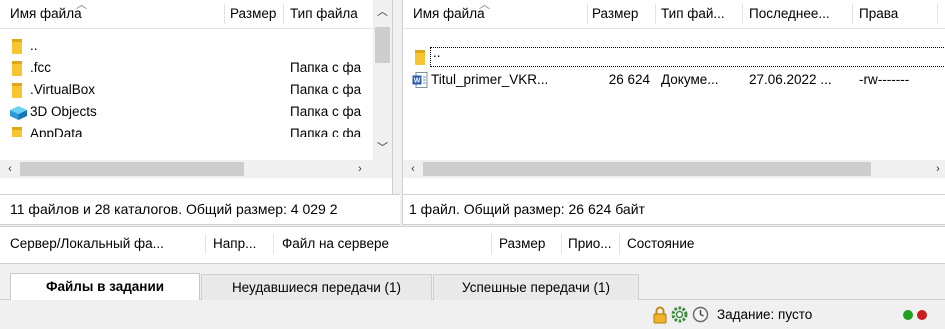 The width and height of the screenshot is (945, 329). I want to click on scroll-up-icon: ︿, so click(382, 12).